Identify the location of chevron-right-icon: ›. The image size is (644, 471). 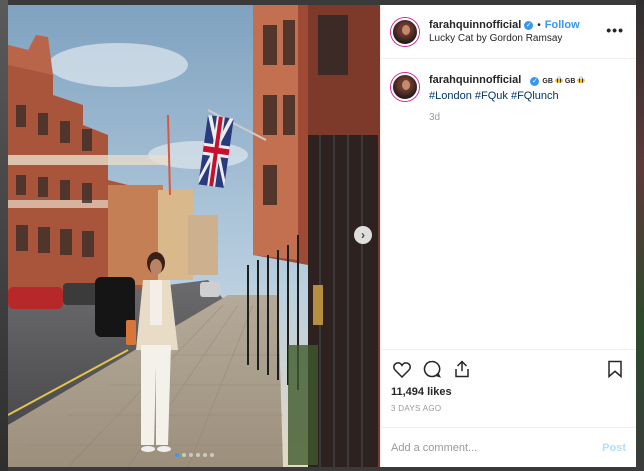
(363, 235).